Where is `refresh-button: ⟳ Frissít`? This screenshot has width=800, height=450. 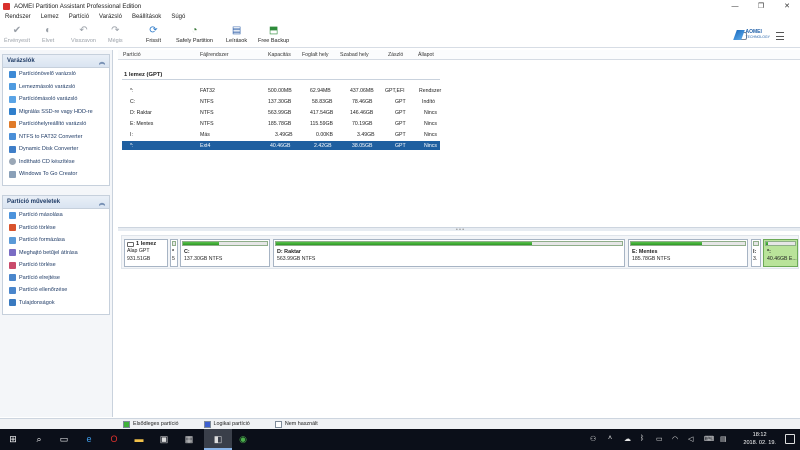
refresh-button: ⟳ Frissít is located at coordinates (153, 34).